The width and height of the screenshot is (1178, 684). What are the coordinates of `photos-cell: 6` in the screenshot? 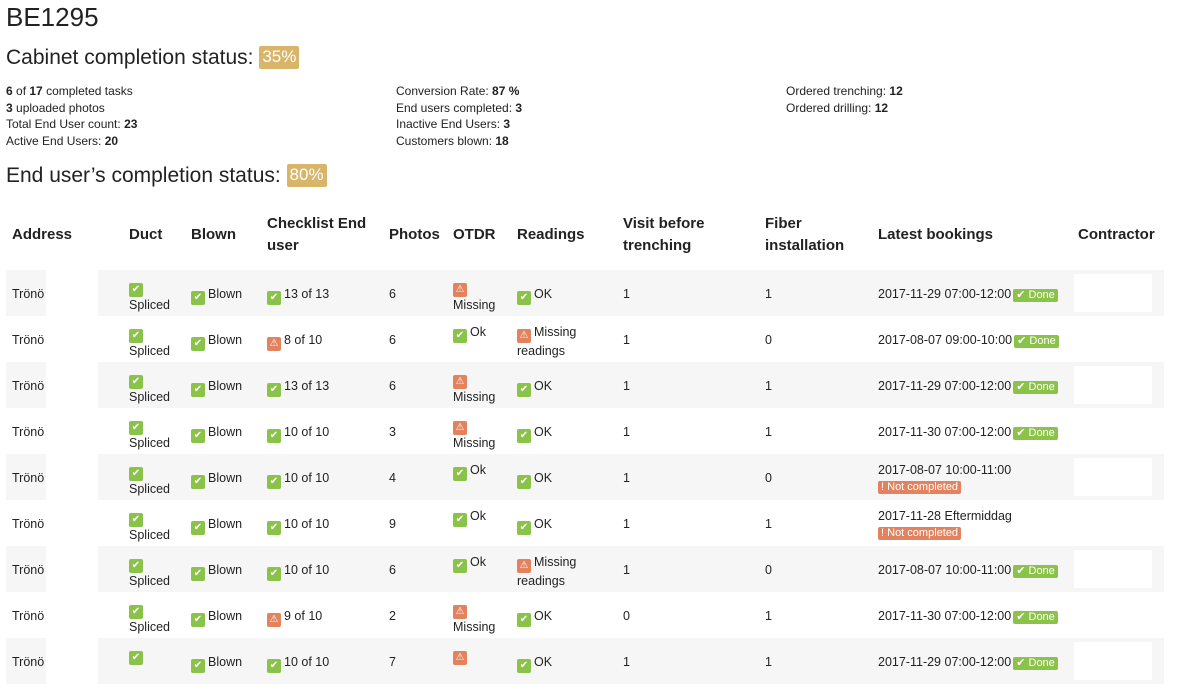 It's located at (392, 386).